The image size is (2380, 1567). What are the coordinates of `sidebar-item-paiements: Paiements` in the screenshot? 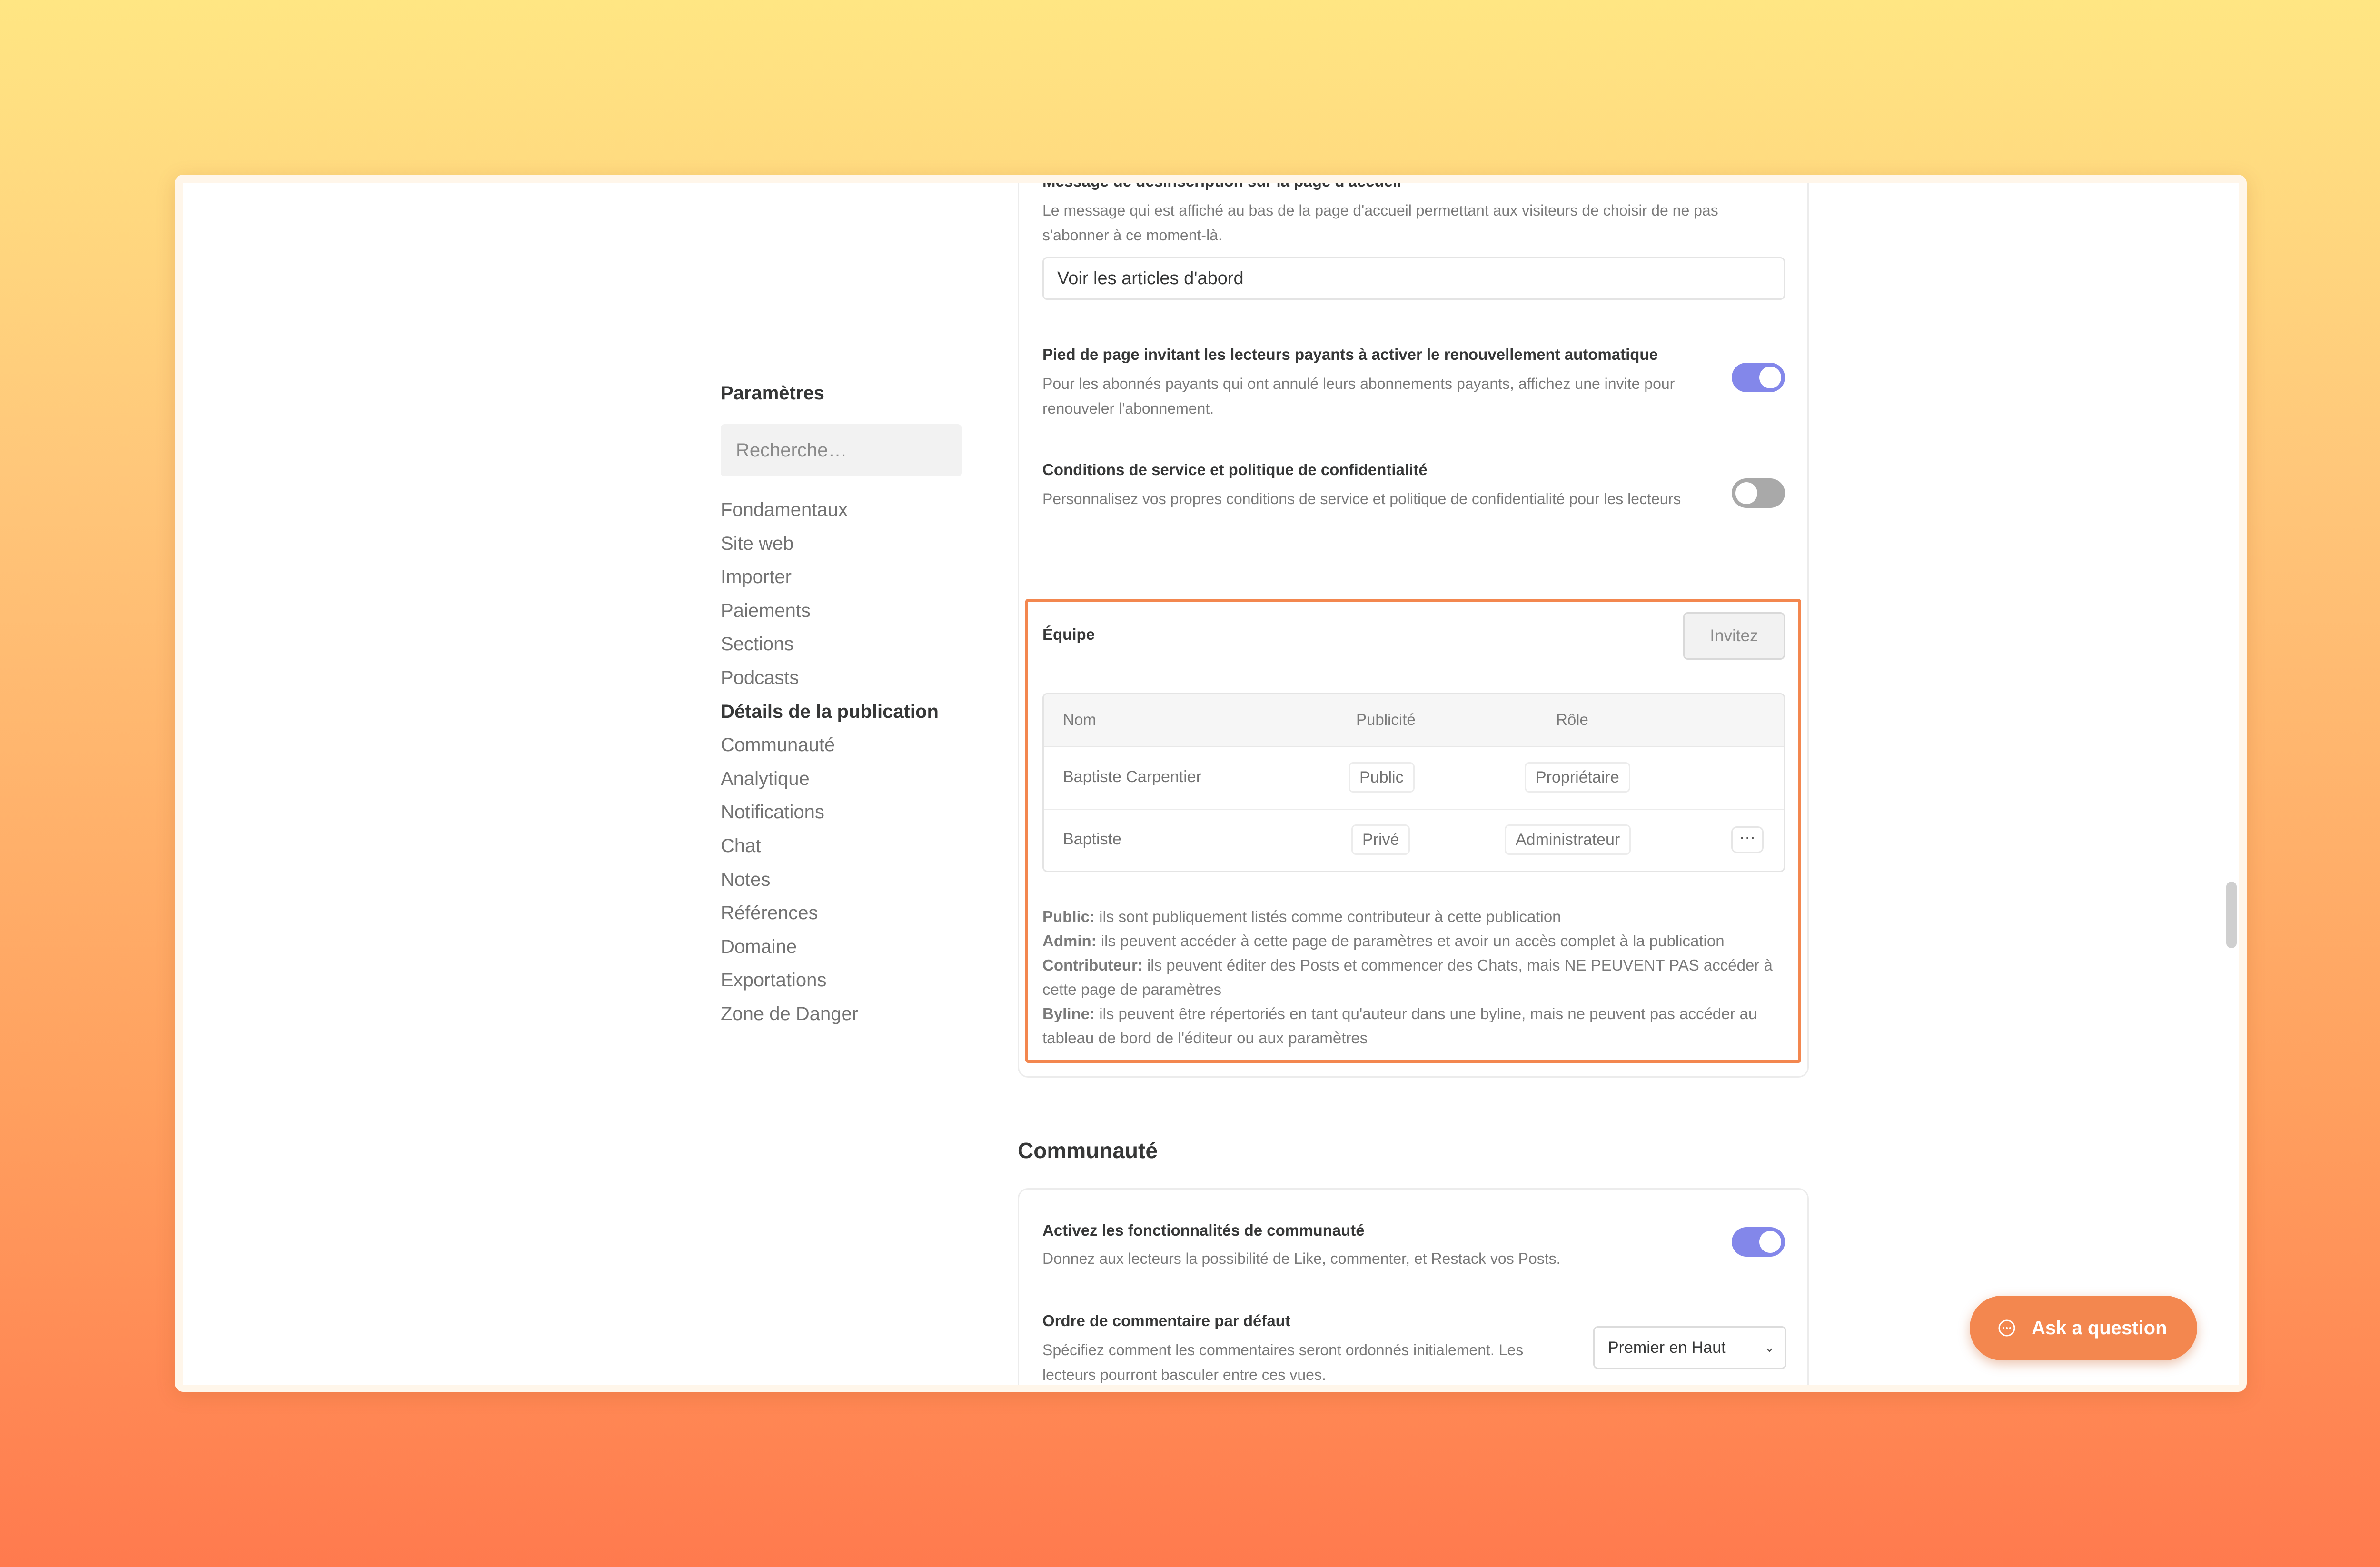 It's located at (830, 611).